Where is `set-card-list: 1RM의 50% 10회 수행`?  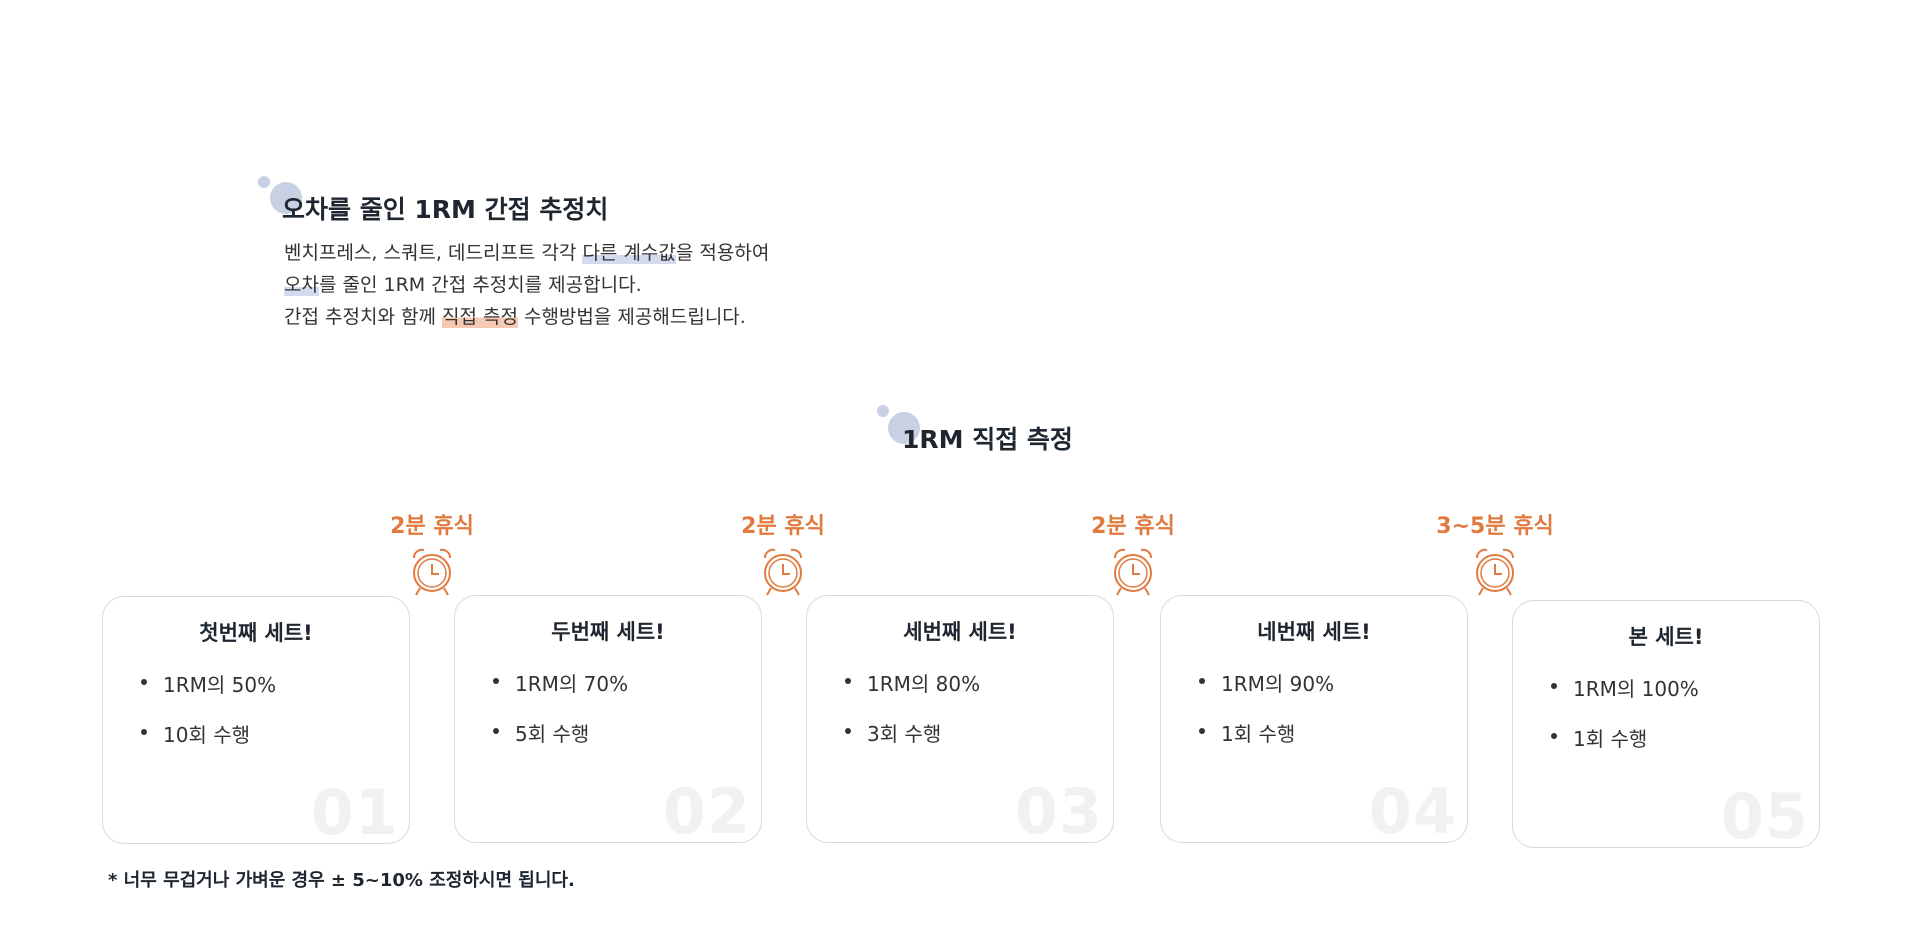
set-card-list: 1RM의 50% 10회 수행 is located at coordinates (207, 719).